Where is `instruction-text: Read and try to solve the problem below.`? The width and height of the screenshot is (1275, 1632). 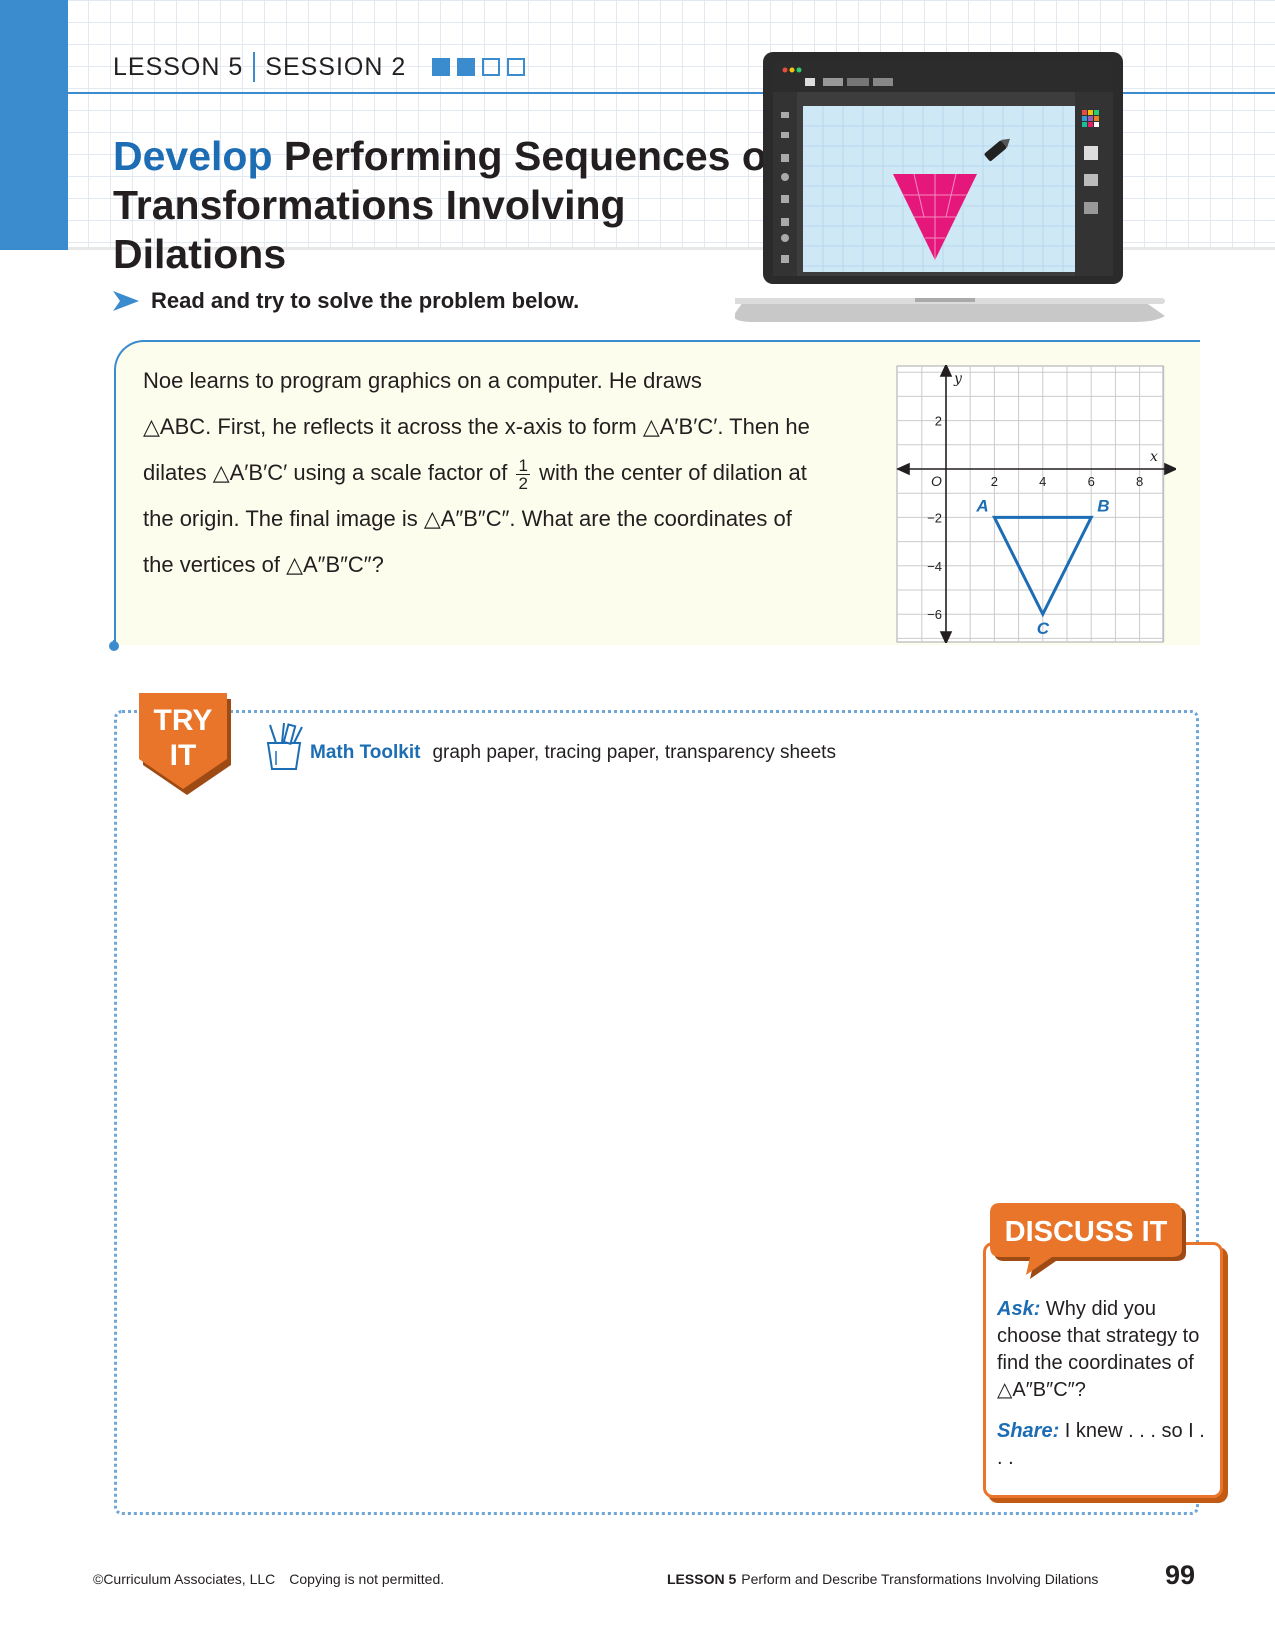 instruction-text: Read and try to solve the problem below. is located at coordinates (365, 300).